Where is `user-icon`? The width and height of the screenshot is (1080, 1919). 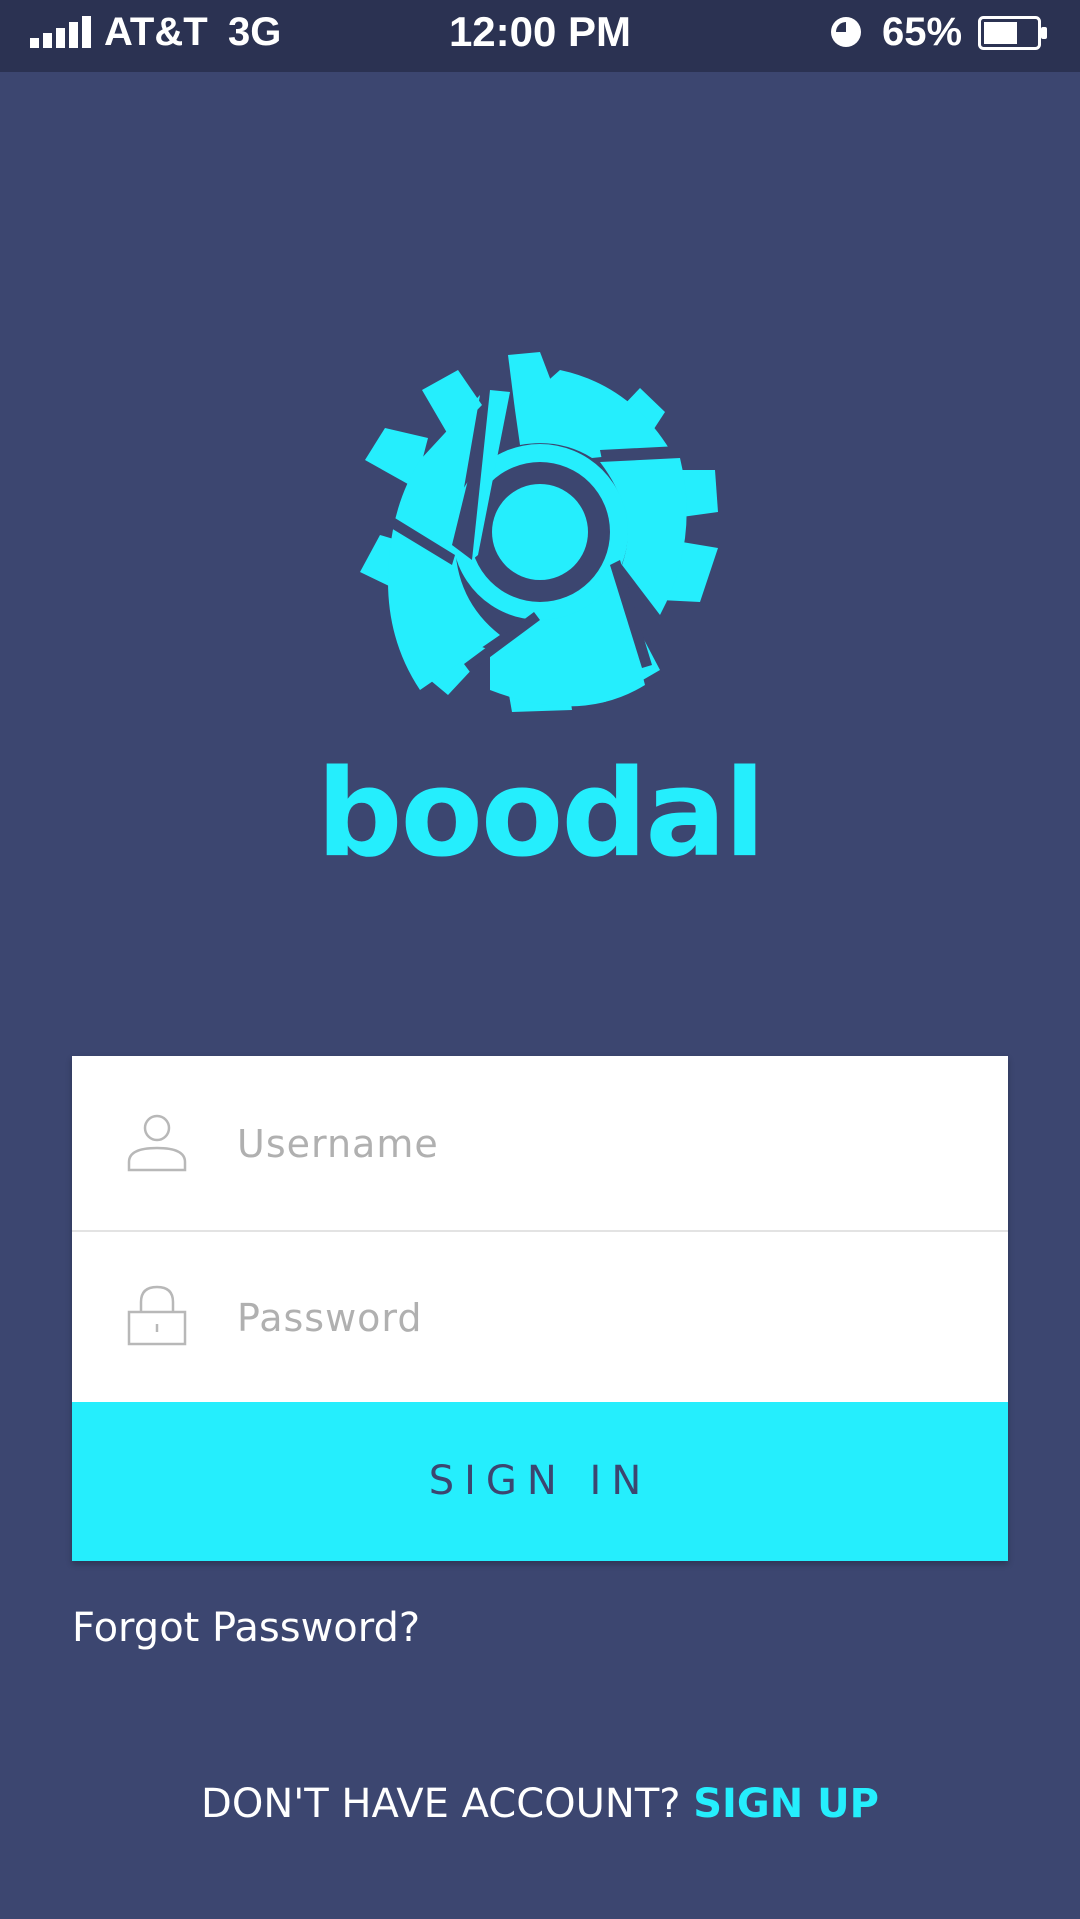 user-icon is located at coordinates (157, 1143).